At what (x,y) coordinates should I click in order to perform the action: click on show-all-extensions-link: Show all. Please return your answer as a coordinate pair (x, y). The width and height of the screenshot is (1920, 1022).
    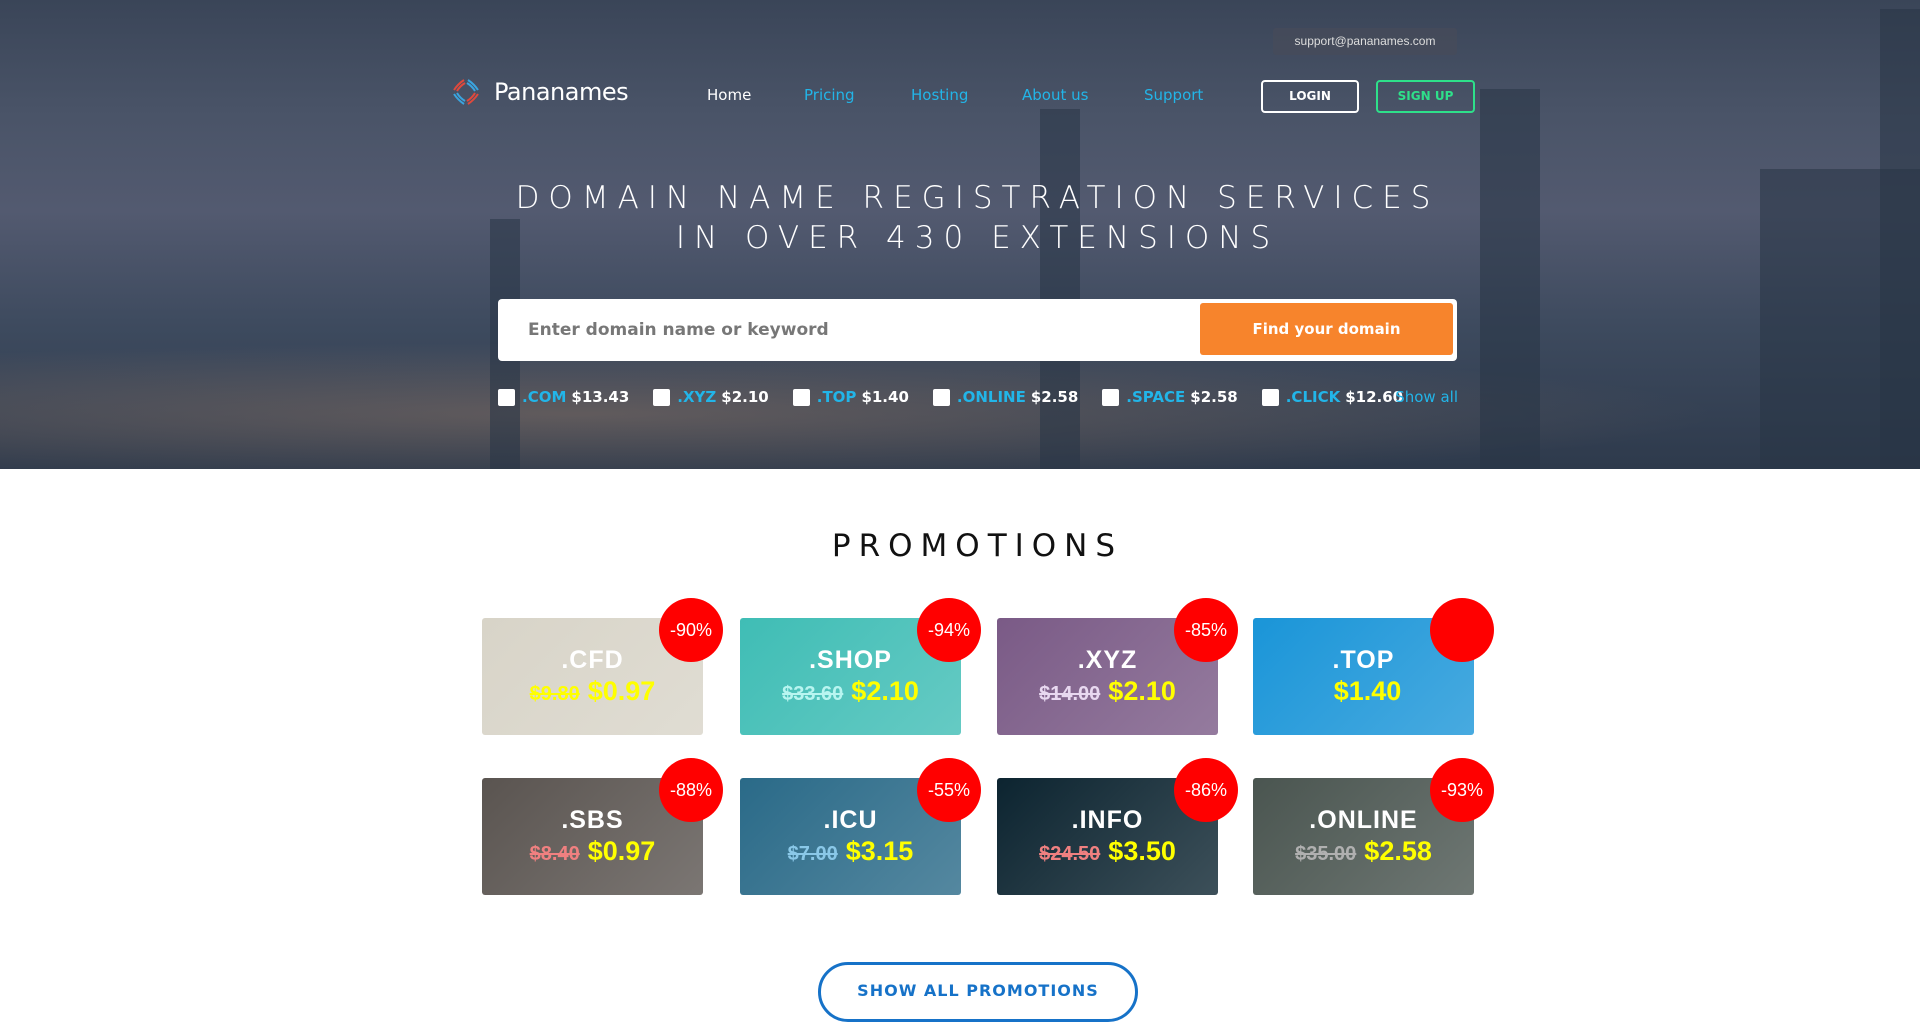
    Looking at the image, I should click on (1426, 397).